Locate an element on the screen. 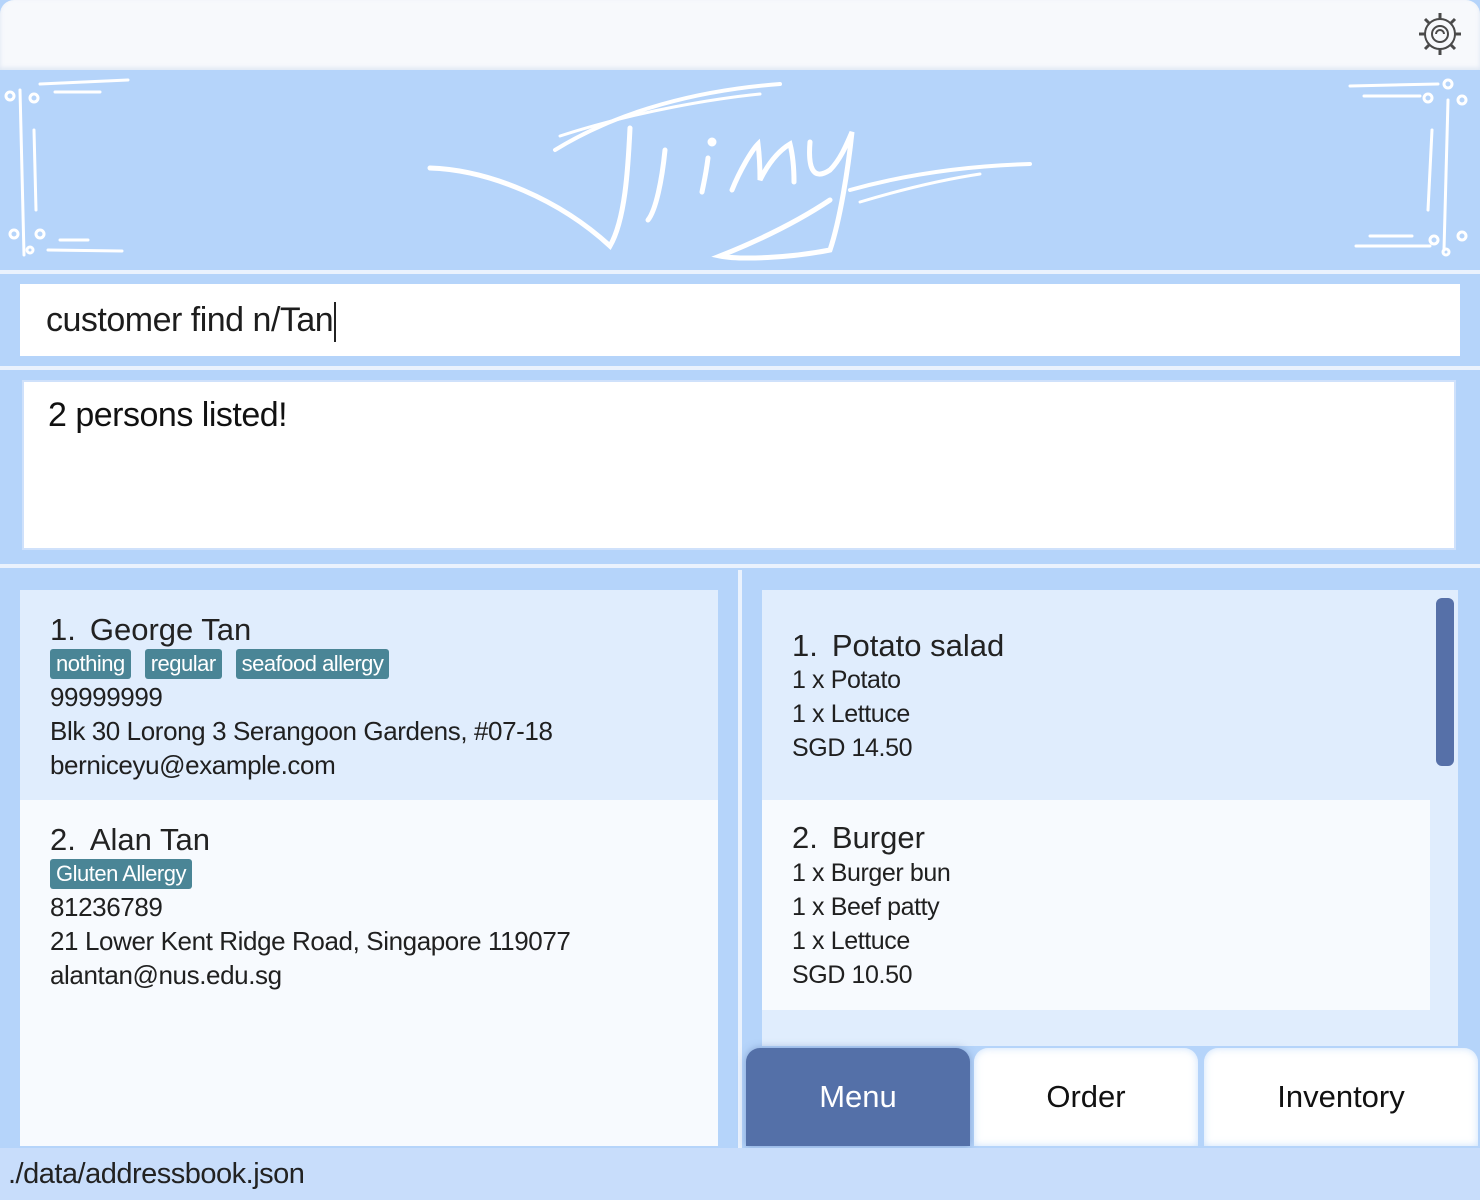 The width and height of the screenshot is (1480, 1200). person-name-text: Alan Tan is located at coordinates (149, 839).